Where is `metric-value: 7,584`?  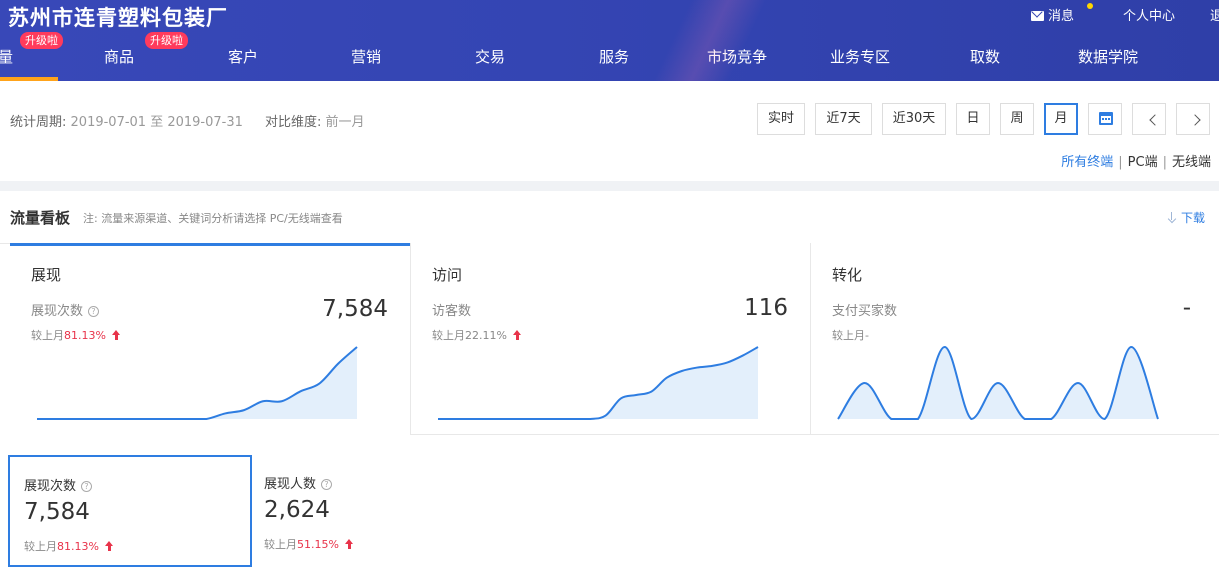 metric-value: 7,584 is located at coordinates (57, 512).